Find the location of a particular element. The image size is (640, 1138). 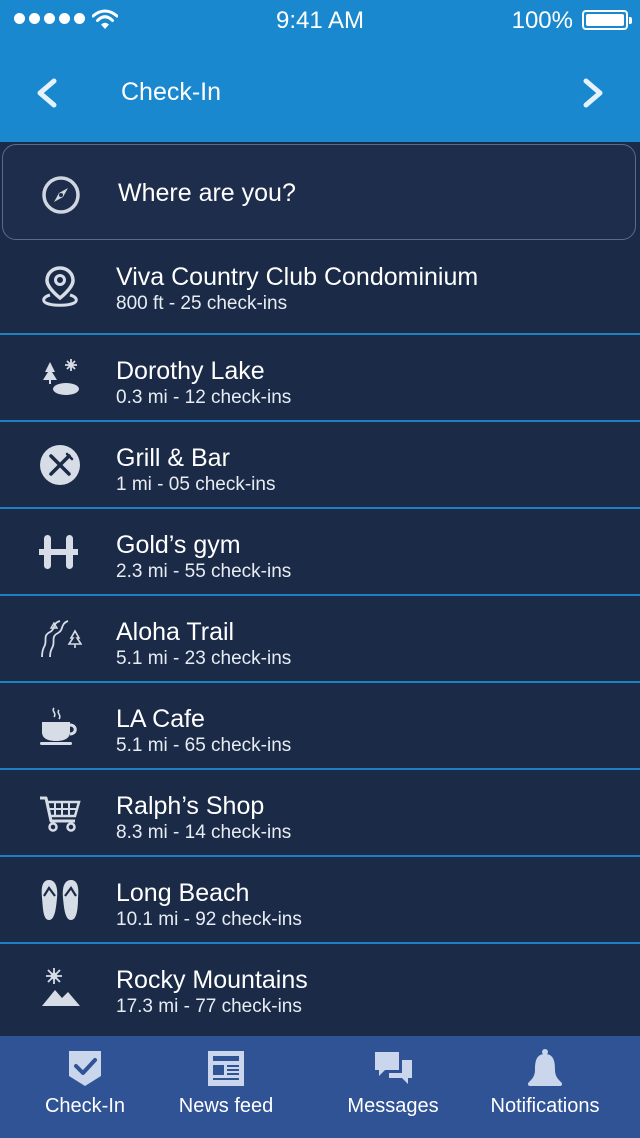

back-chevron-icon is located at coordinates (47, 93).